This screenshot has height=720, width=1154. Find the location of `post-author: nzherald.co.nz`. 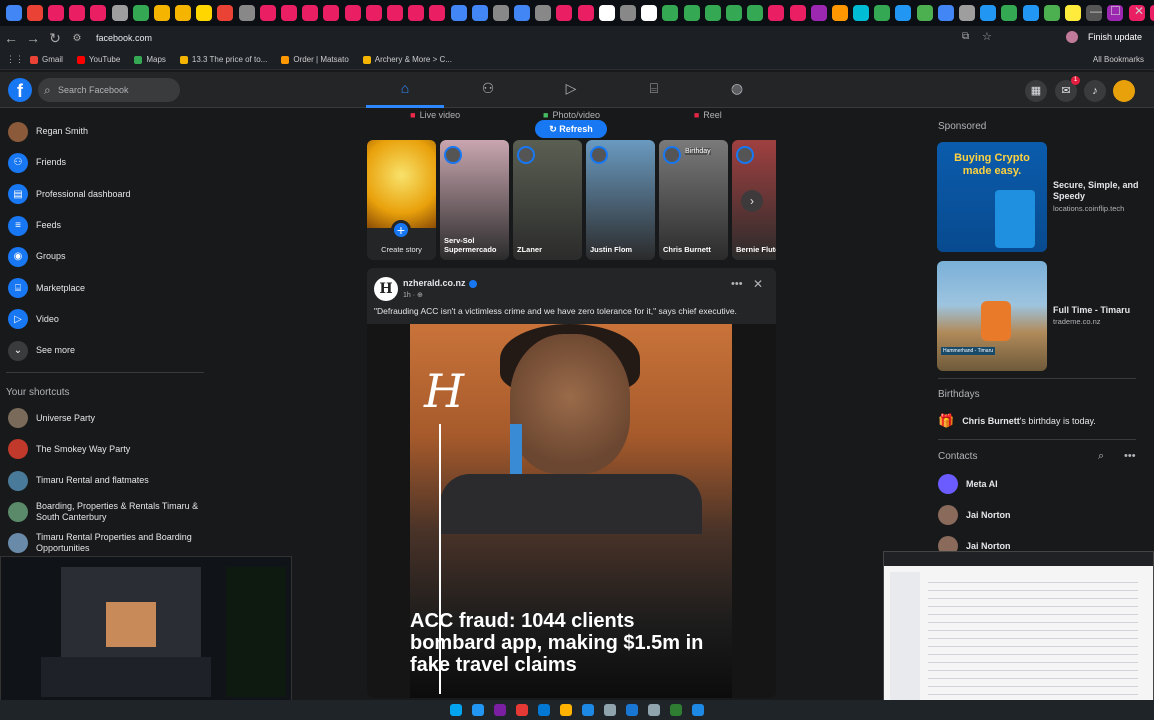

post-author: nzherald.co.nz is located at coordinates (440, 283).